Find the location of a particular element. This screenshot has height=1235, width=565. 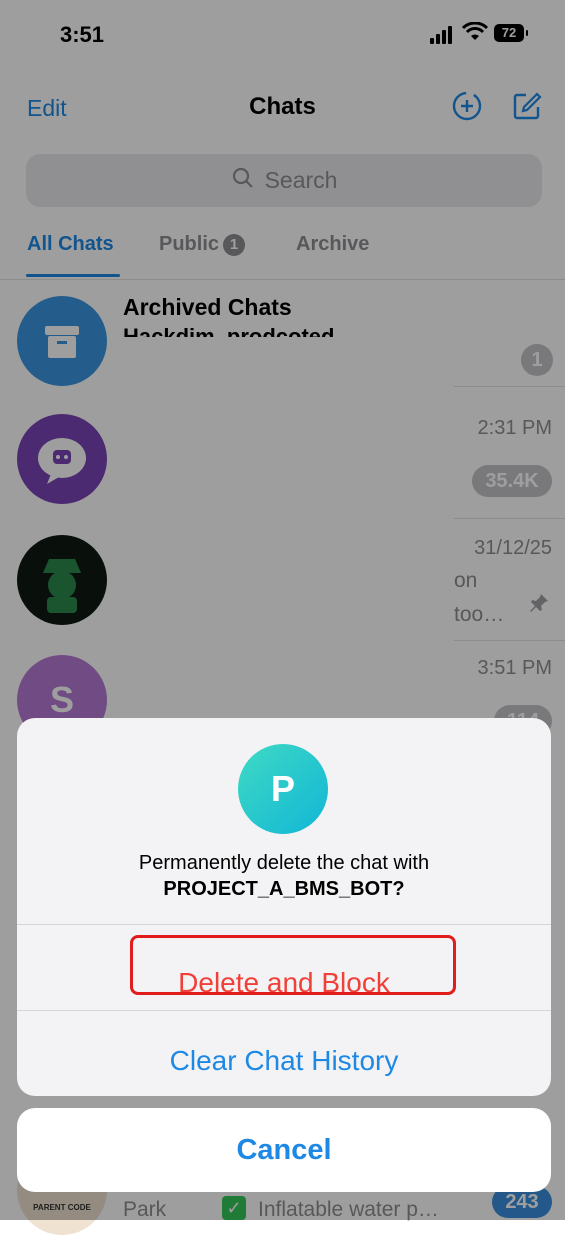

cancel-button: Cancel is located at coordinates (284, 1150).